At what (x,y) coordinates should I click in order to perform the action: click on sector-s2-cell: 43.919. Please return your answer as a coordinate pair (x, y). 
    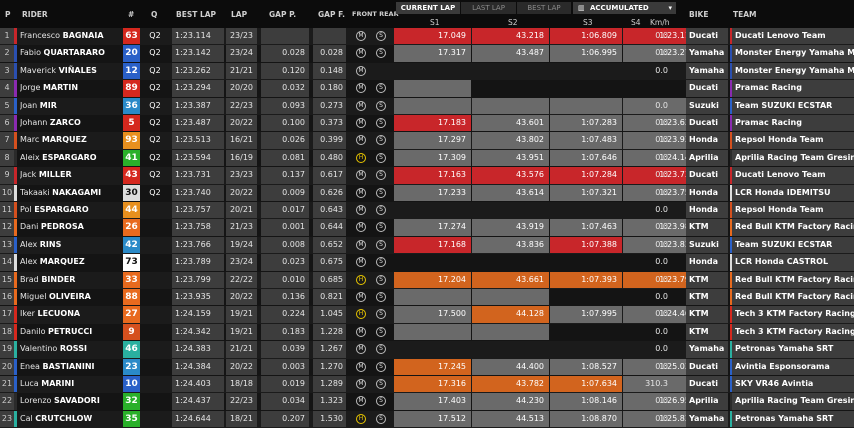
    Looking at the image, I should click on (510, 227).